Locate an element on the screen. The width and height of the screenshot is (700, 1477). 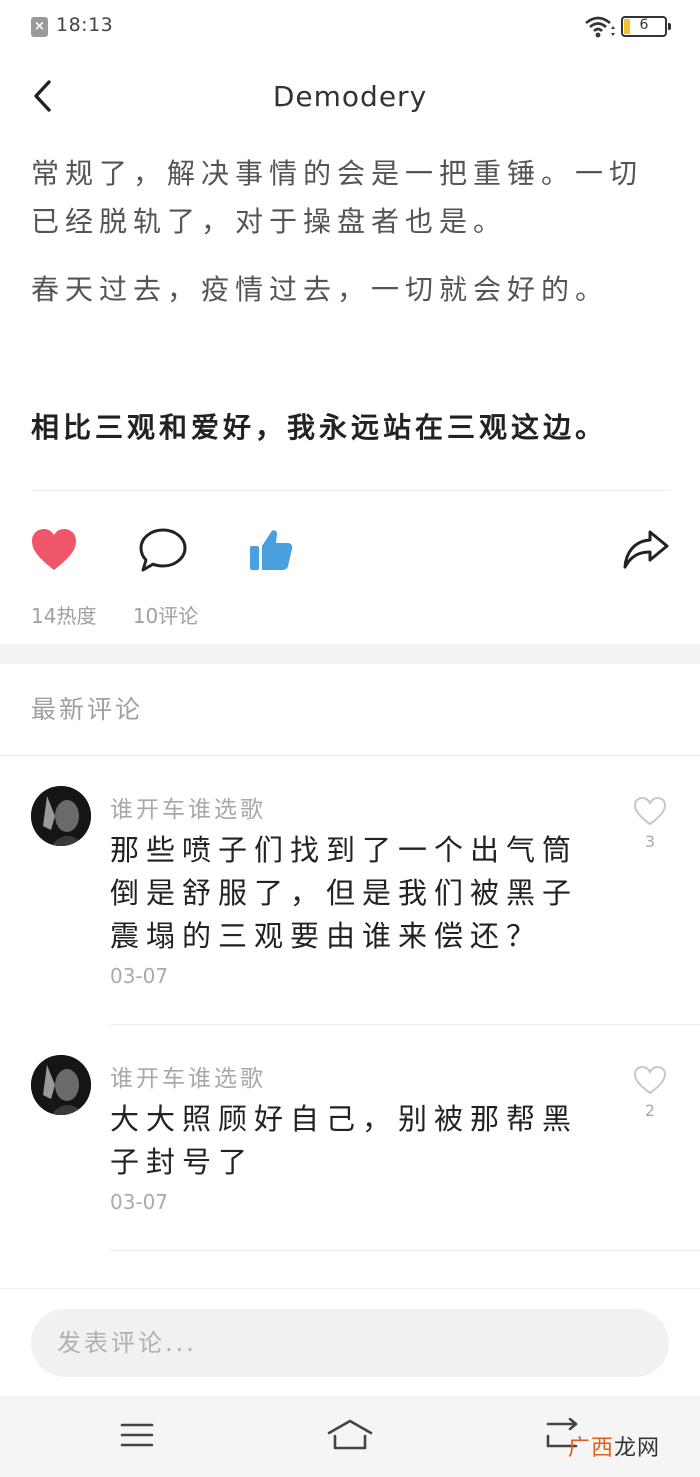
comment-button is located at coordinates (163, 550).